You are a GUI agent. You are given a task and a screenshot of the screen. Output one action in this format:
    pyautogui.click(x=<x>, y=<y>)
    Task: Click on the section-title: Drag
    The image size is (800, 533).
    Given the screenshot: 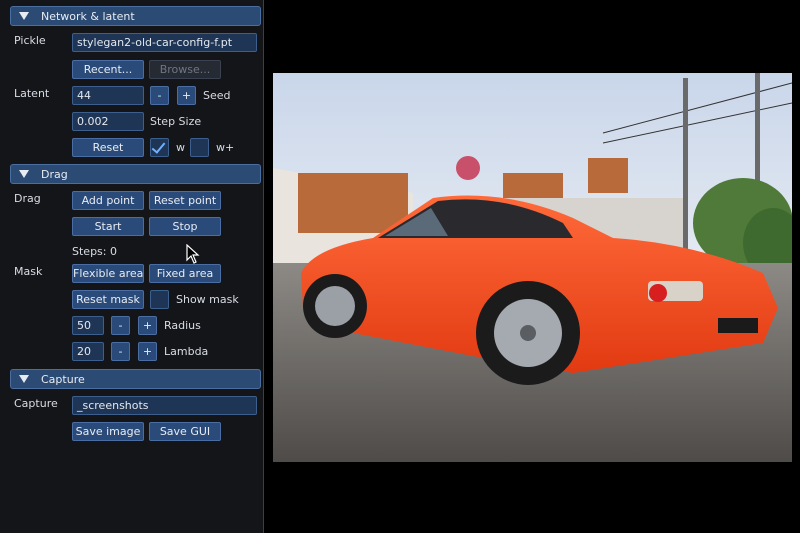 What is the action you would take?
    pyautogui.click(x=54, y=174)
    